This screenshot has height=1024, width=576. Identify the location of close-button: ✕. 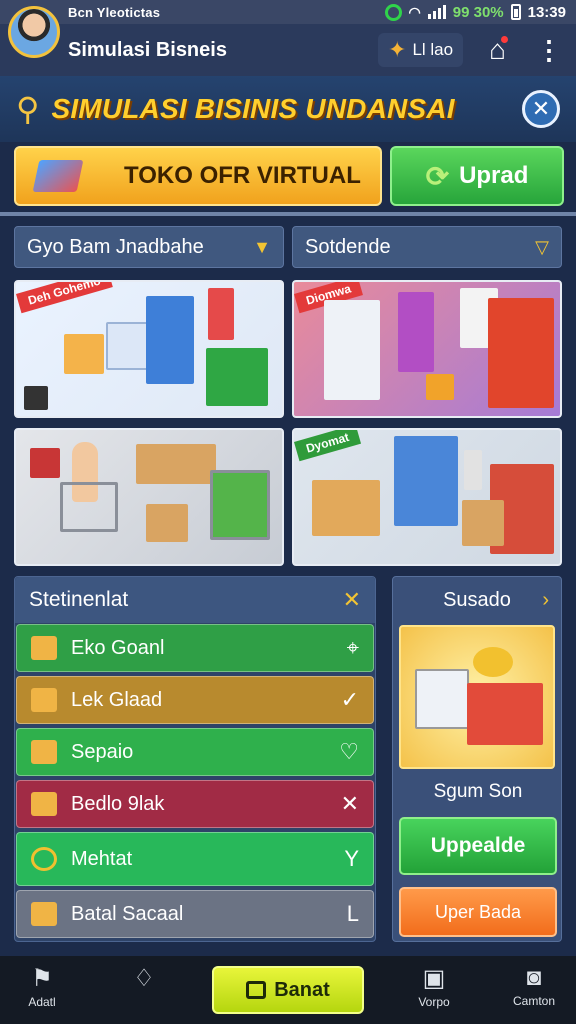
(541, 109).